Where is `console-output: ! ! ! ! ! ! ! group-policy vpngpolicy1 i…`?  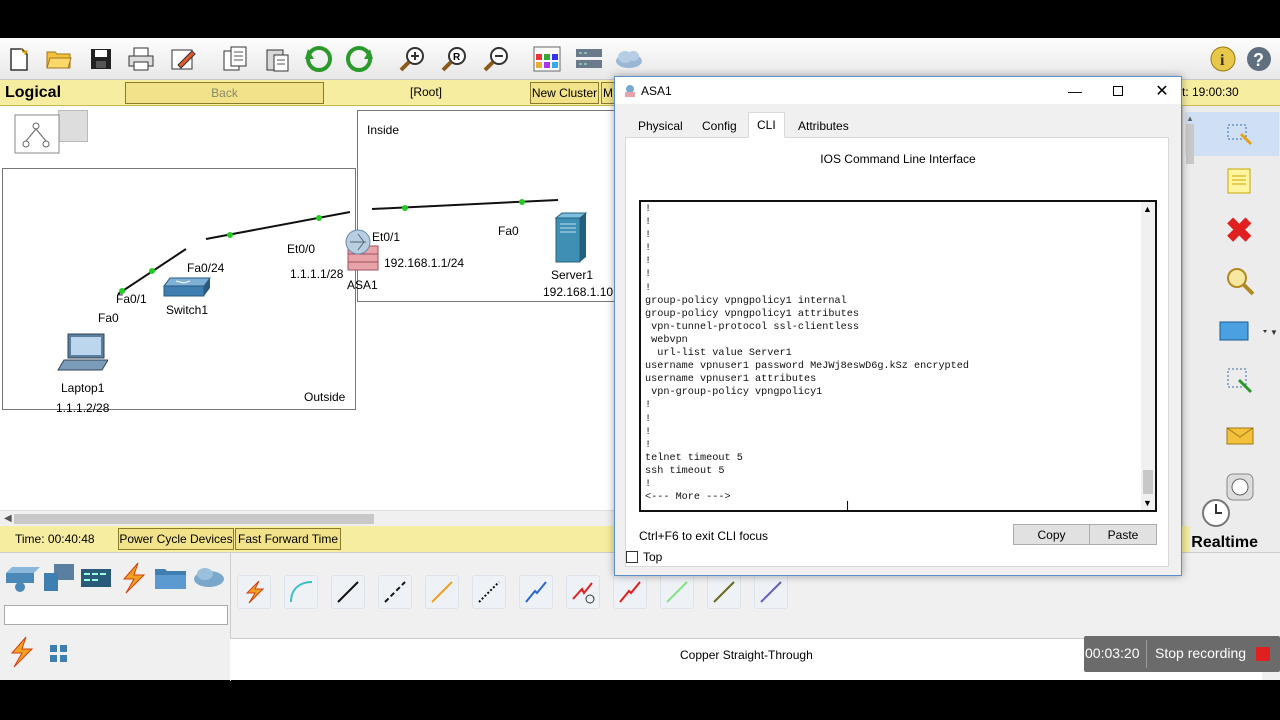
console-output: ! ! ! ! ! ! ! group-policy vpngpolicy1 i… is located at coordinates (807, 354).